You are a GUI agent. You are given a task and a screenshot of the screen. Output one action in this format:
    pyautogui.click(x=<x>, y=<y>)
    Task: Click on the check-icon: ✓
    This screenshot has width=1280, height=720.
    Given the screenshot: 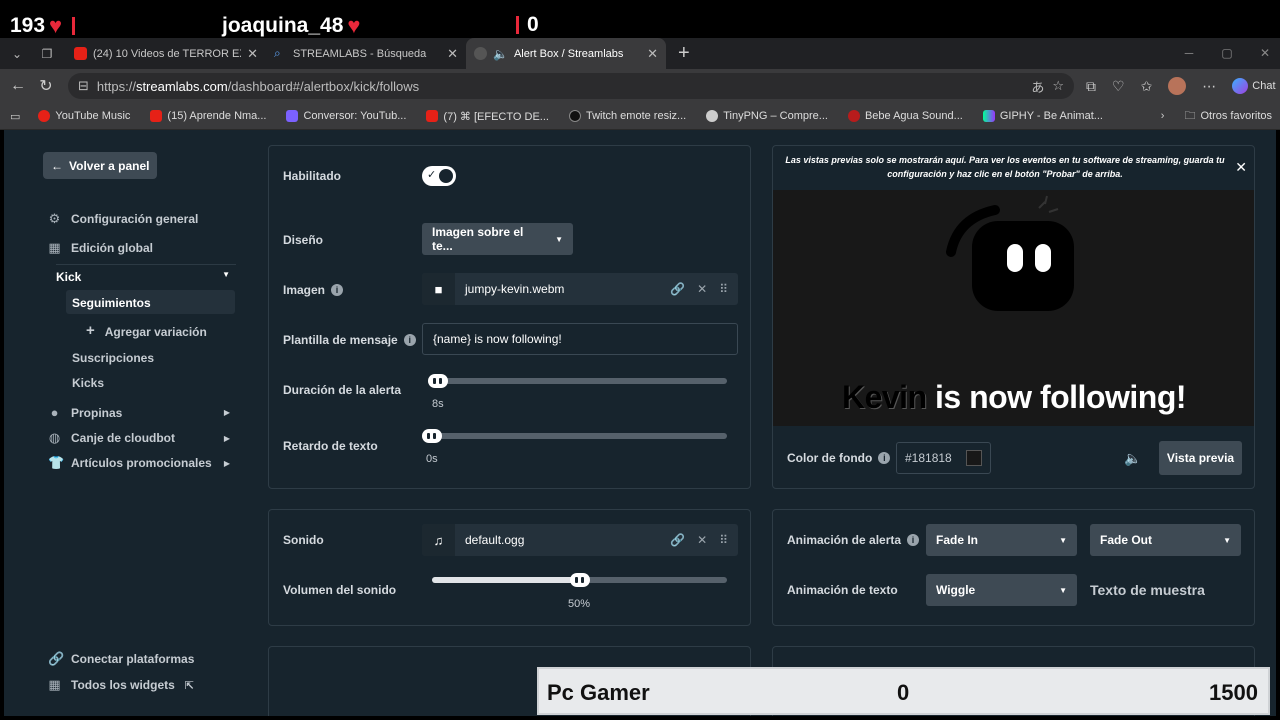 What is the action you would take?
    pyautogui.click(x=432, y=175)
    